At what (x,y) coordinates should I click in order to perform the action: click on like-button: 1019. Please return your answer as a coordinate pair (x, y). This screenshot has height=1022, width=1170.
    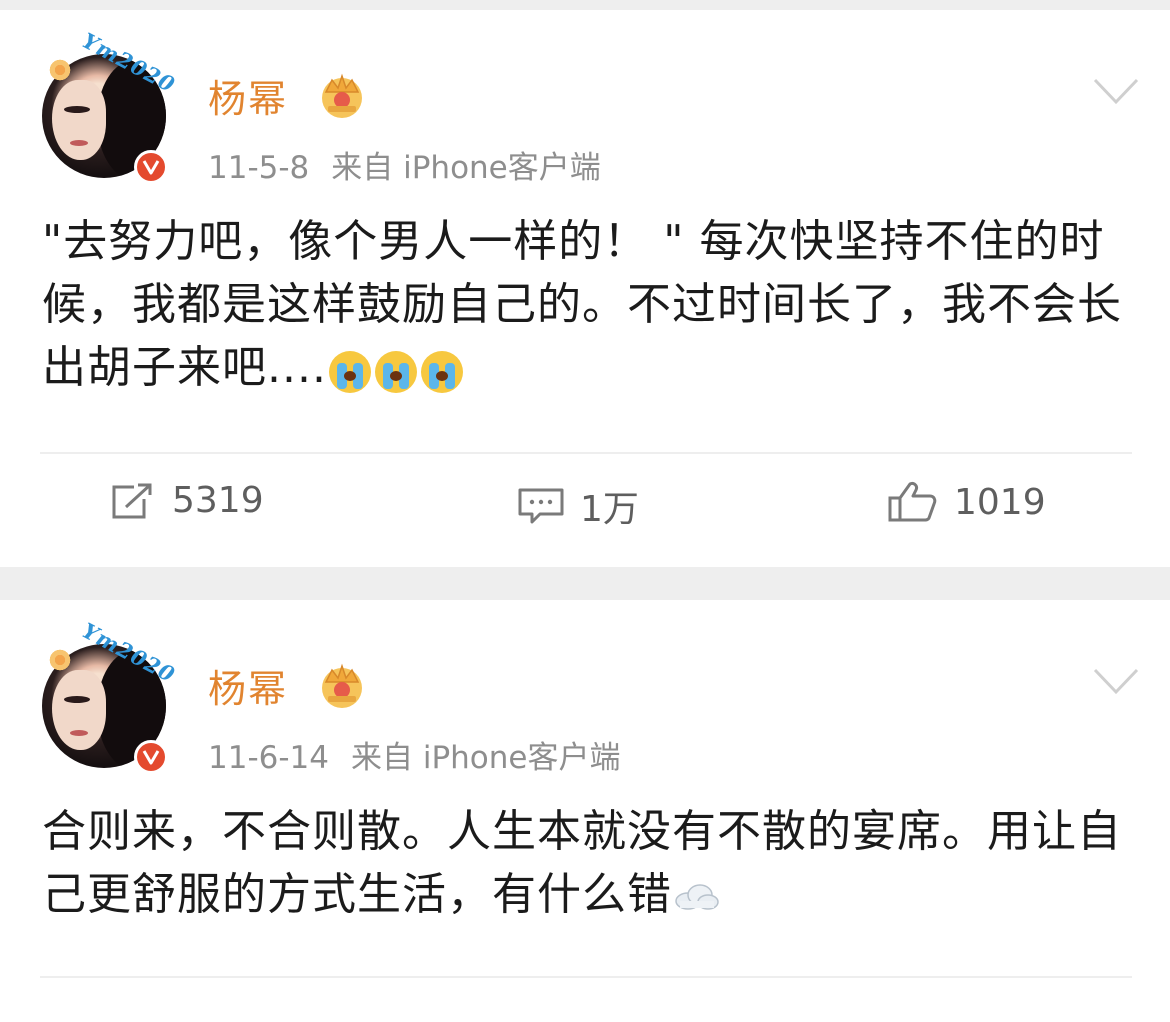
    Looking at the image, I should click on (966, 502).